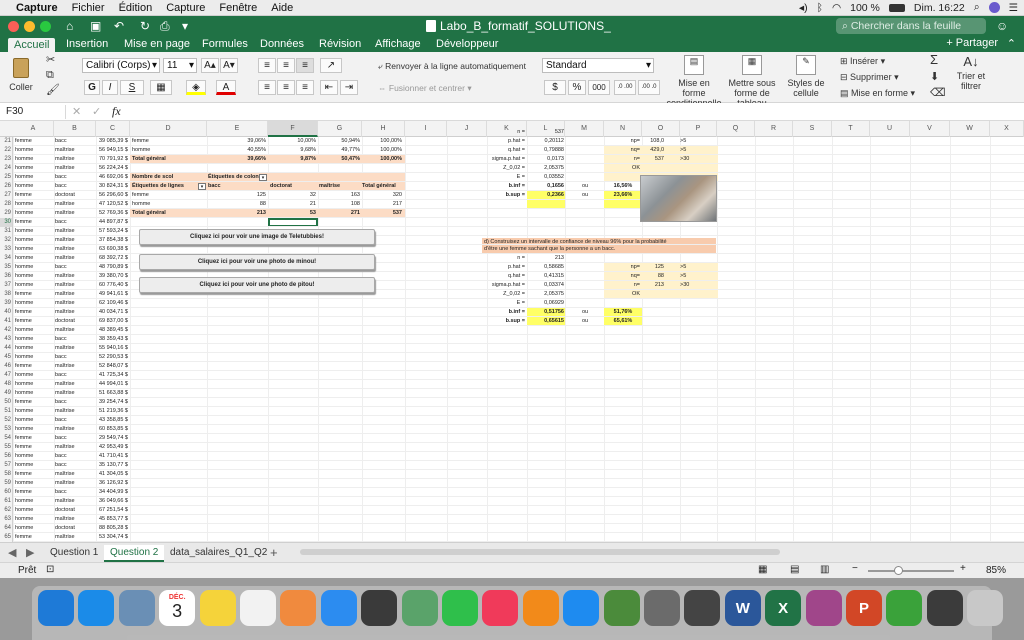  What do you see at coordinates (855, 568) in the screenshot?
I see `zoom-out-icon: −` at bounding box center [855, 568].